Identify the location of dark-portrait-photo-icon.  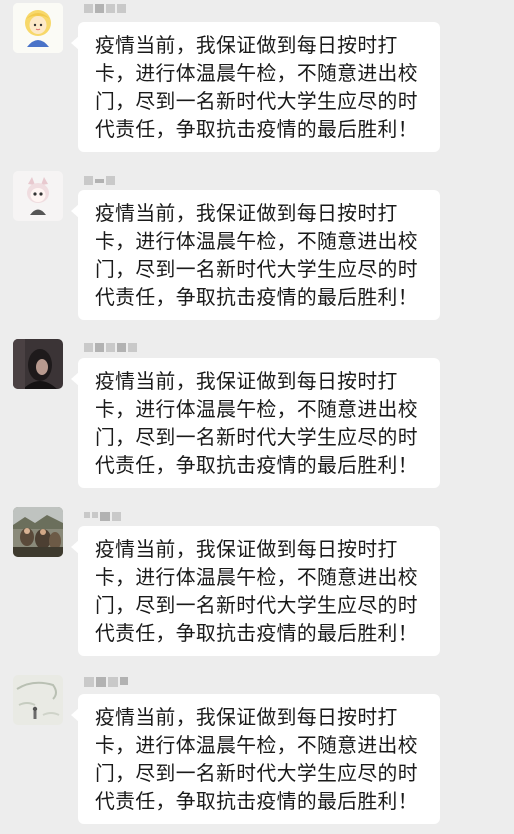
(38, 364).